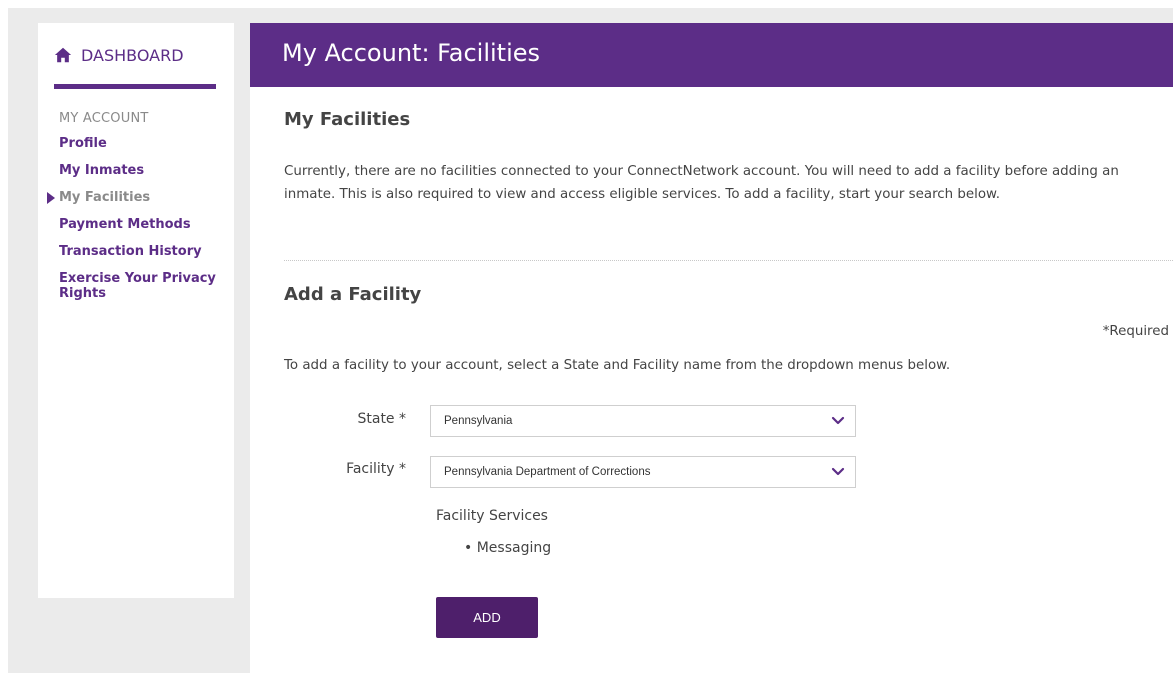  What do you see at coordinates (711, 55) in the screenshot?
I see `page-header: My Account: Facilities` at bounding box center [711, 55].